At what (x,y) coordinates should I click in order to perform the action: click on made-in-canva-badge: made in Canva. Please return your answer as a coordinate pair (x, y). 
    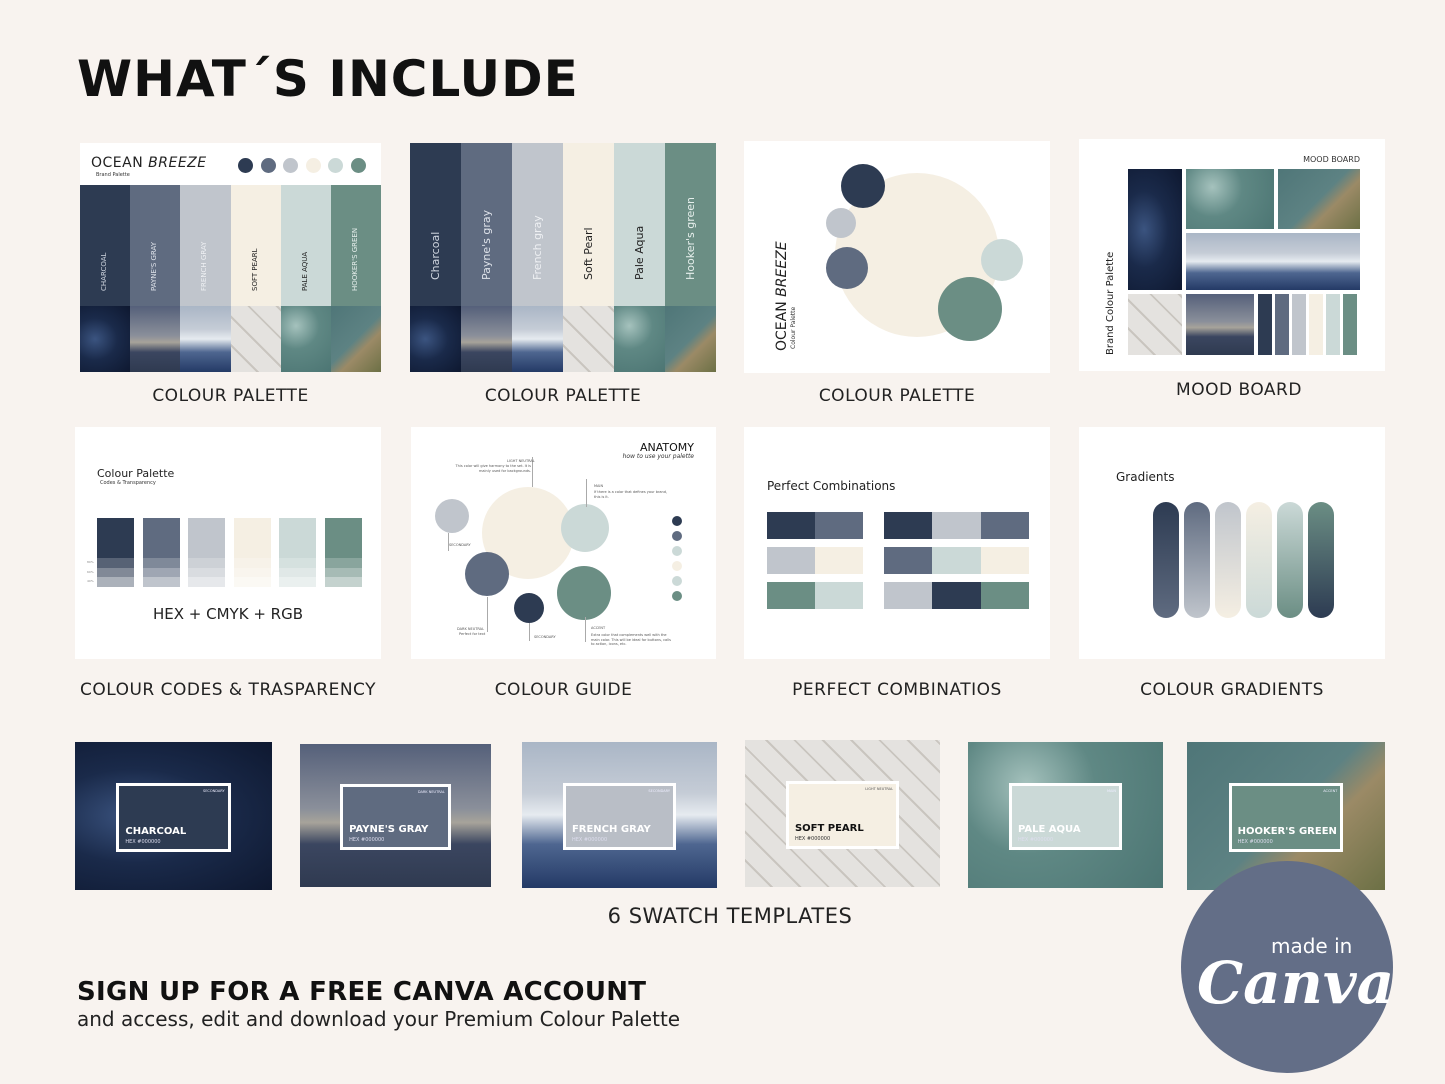
    Looking at the image, I should click on (1287, 967).